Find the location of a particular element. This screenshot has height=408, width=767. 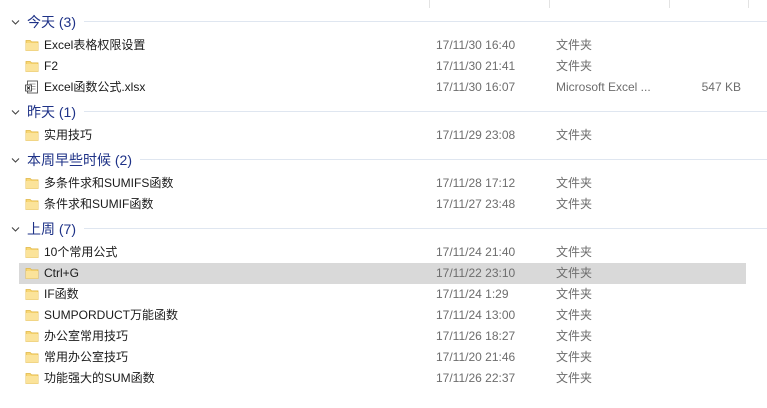

file-row: 常用办公室技巧 17/11/20 21:46 文件夹 is located at coordinates (383, 357).